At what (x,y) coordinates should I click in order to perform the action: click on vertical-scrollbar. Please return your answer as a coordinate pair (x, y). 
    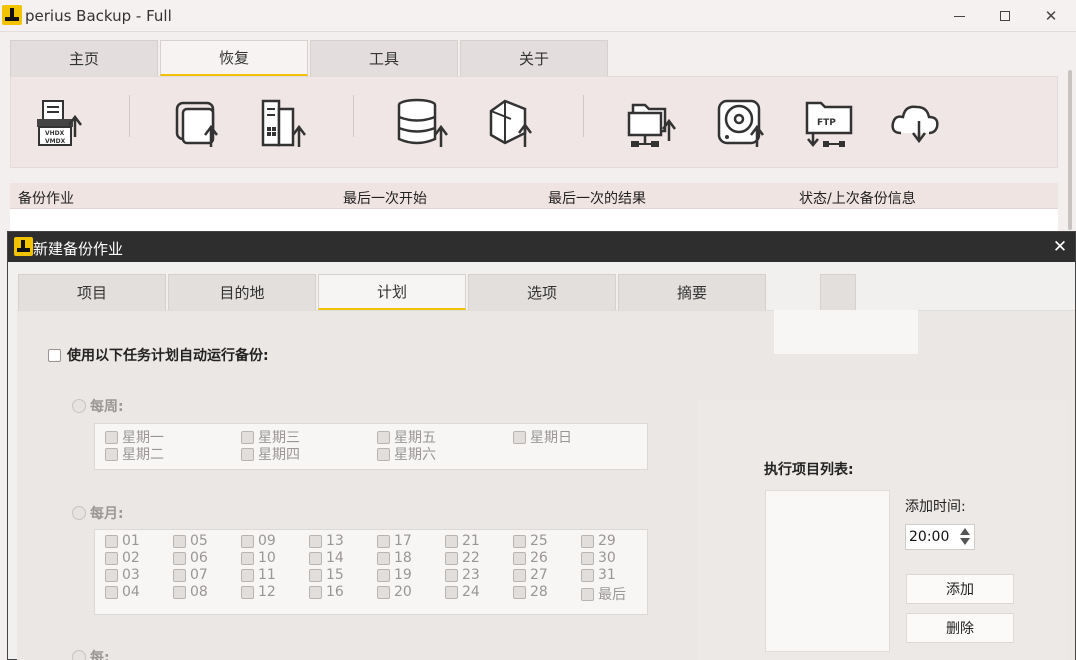
    Looking at the image, I should click on (1070, 135).